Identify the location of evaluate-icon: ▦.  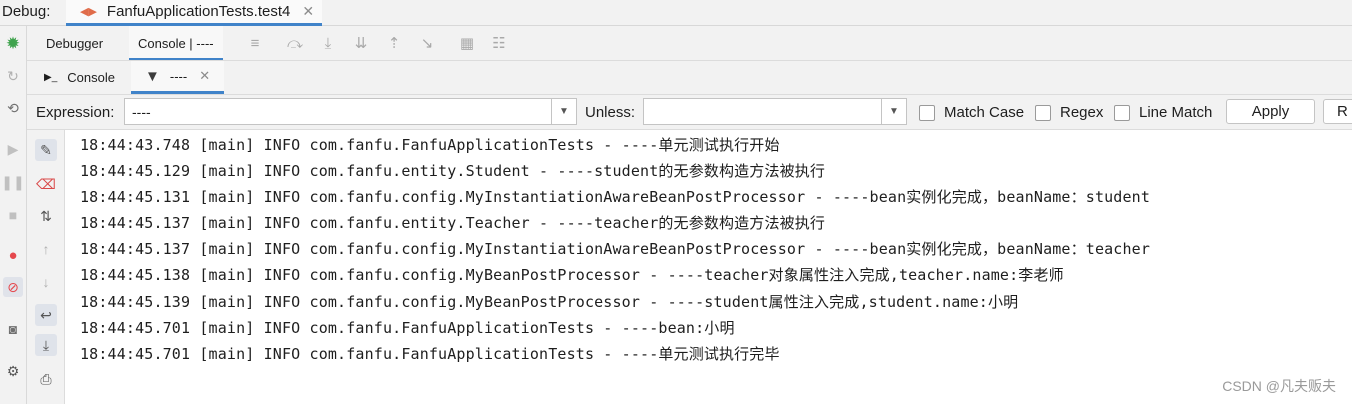
(467, 43).